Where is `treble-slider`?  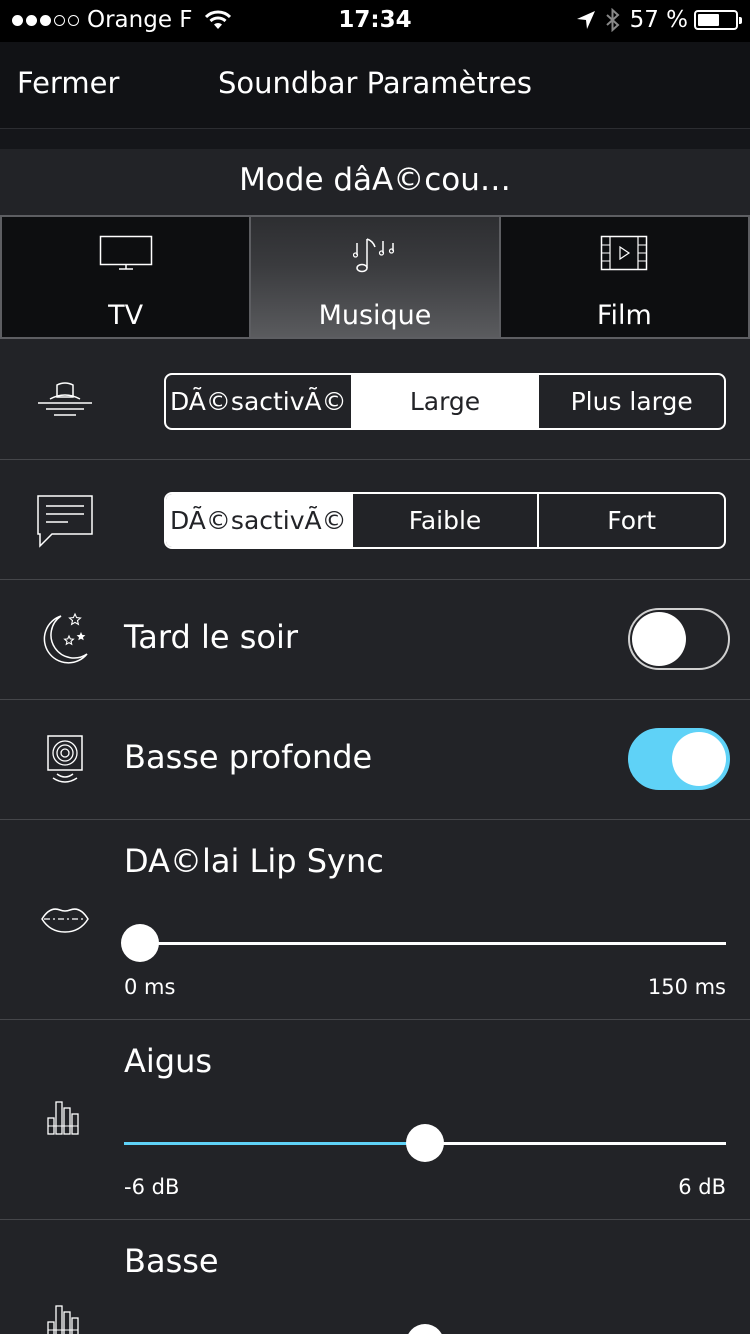
treble-slider is located at coordinates (425, 1143).